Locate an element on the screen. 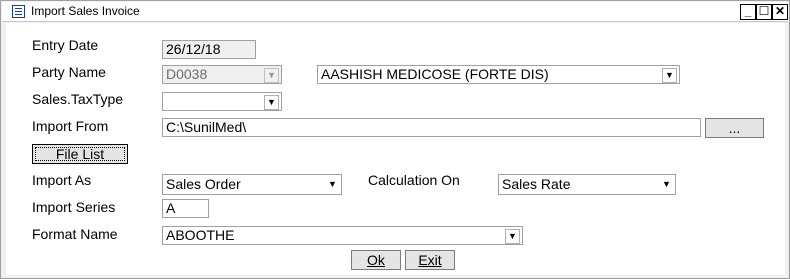  exit-button-label: Exit is located at coordinates (430, 260).